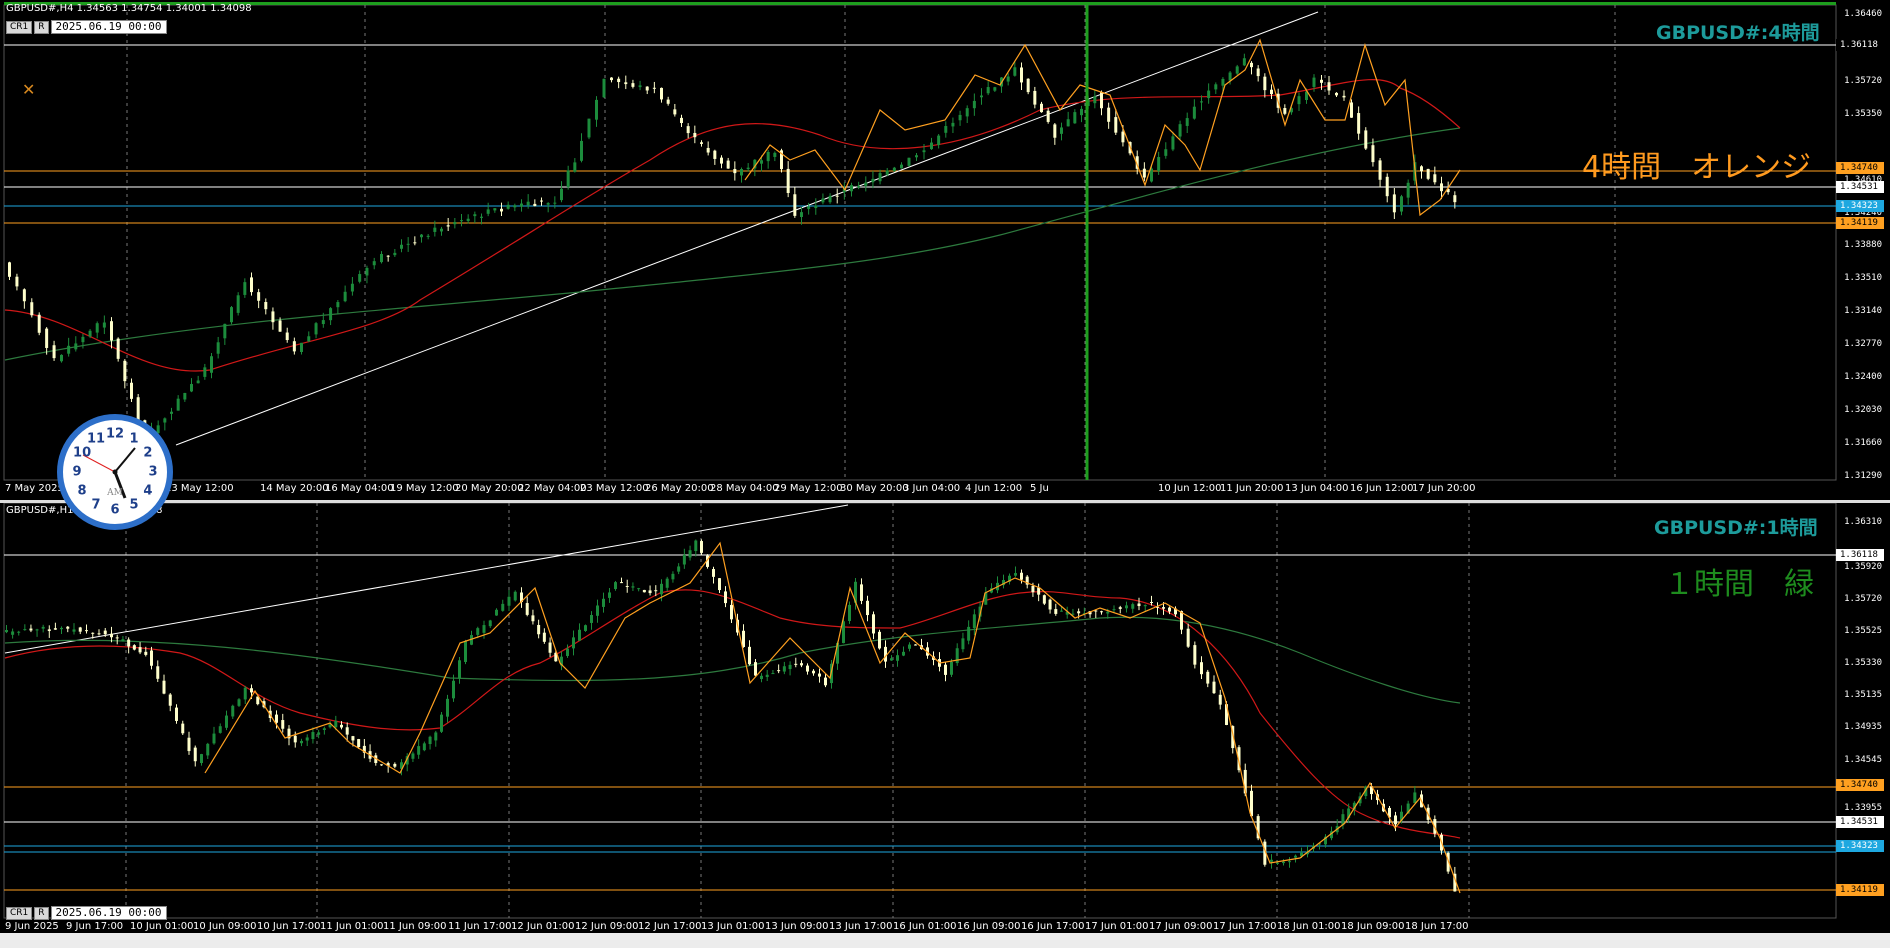 This screenshot has height=948, width=1890. Describe the element at coordinates (1860, 45) in the screenshot. I see `price-tag: 1.36118` at that location.